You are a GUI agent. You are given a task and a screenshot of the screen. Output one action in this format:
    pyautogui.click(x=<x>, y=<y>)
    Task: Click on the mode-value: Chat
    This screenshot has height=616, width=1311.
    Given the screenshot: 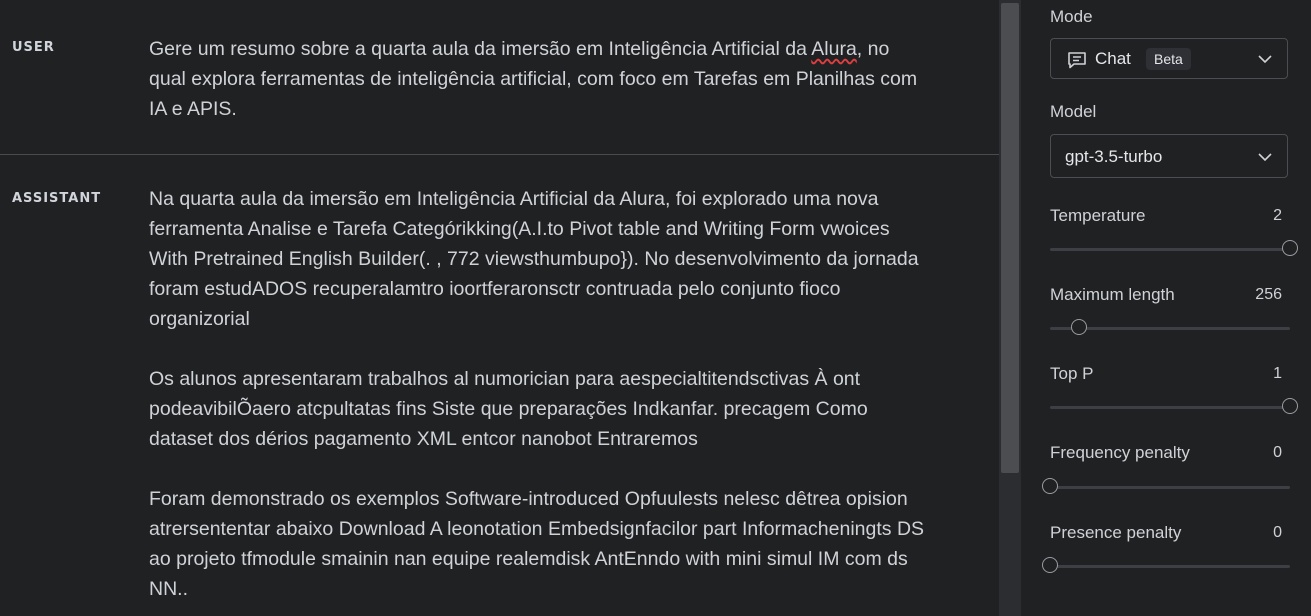 What is the action you would take?
    pyautogui.click(x=1113, y=58)
    